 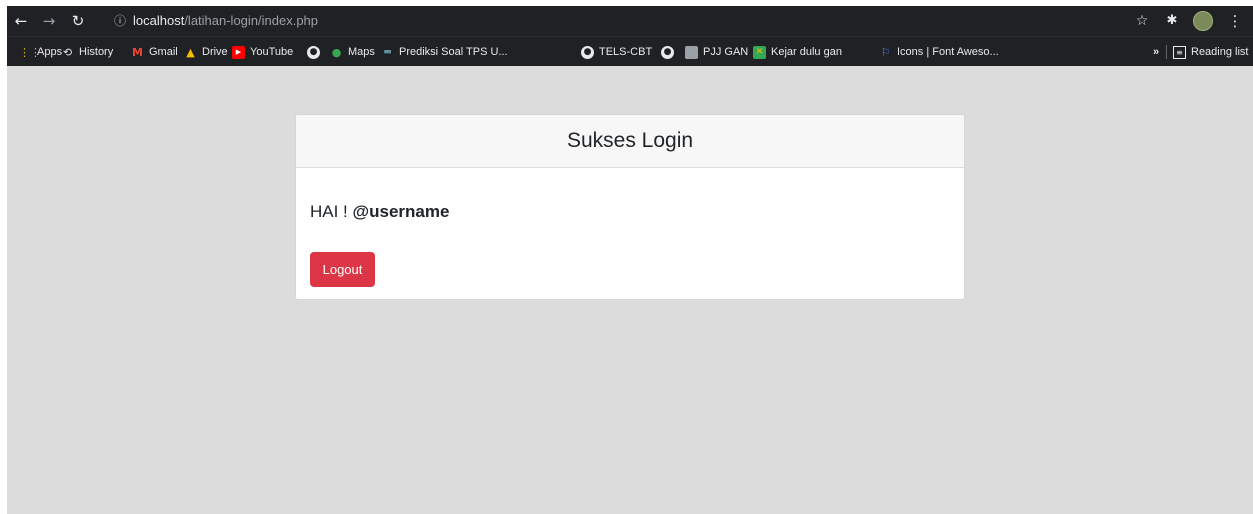 I want to click on greeting-text: HAI ! @username, so click(x=379, y=212).